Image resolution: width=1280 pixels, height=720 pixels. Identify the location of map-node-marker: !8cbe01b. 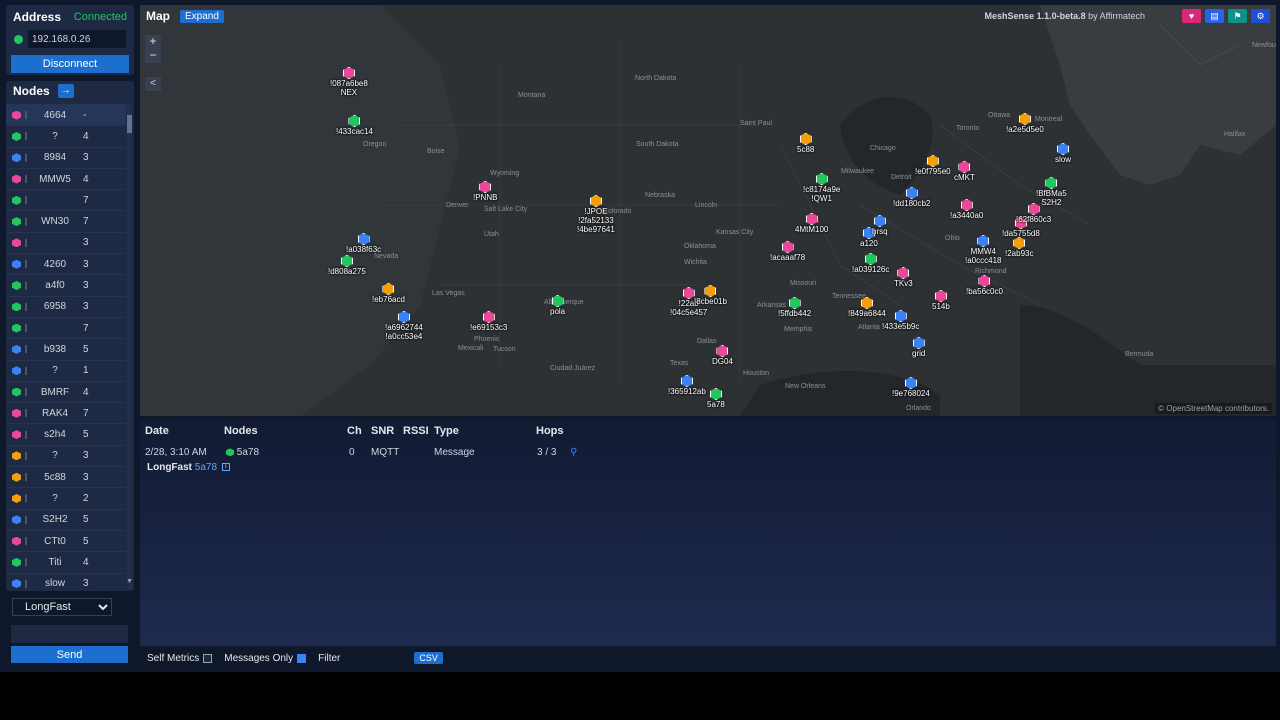
(710, 295).